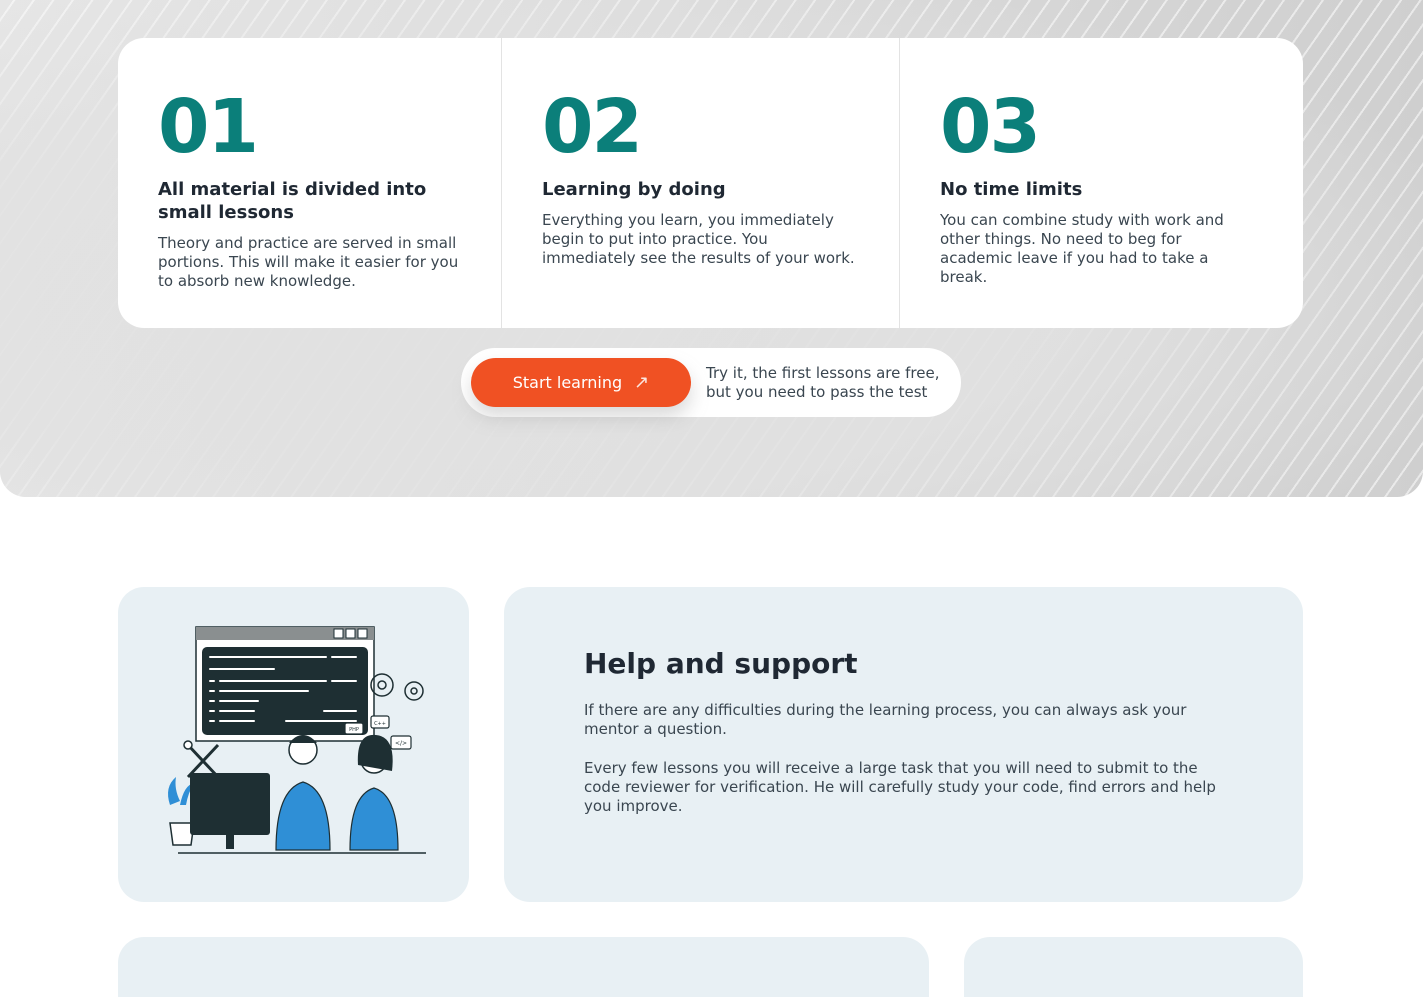  I want to click on arrow-up-right-icon: ↗, so click(642, 382).